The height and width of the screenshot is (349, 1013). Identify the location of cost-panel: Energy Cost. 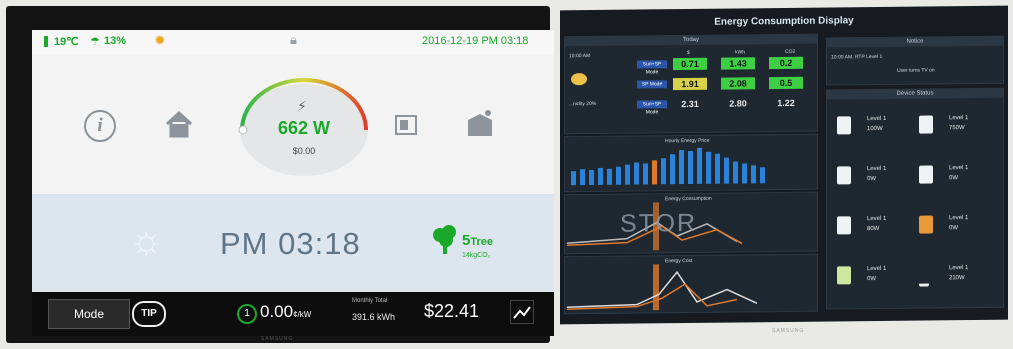
(691, 284).